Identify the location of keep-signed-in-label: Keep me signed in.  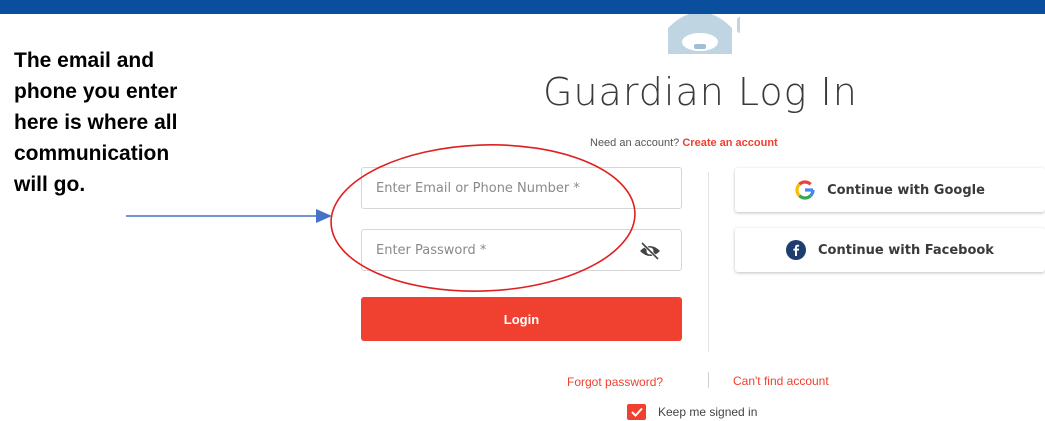
(708, 412).